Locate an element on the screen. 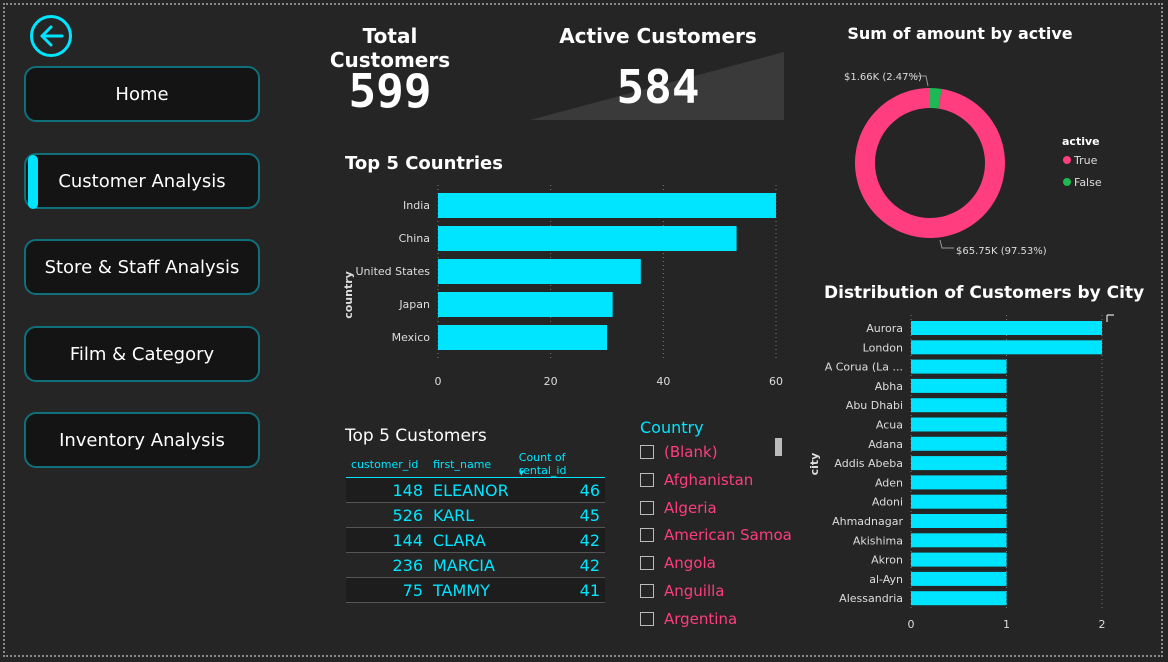  table-row: 148 ELEANOR 46 is located at coordinates (475, 490).